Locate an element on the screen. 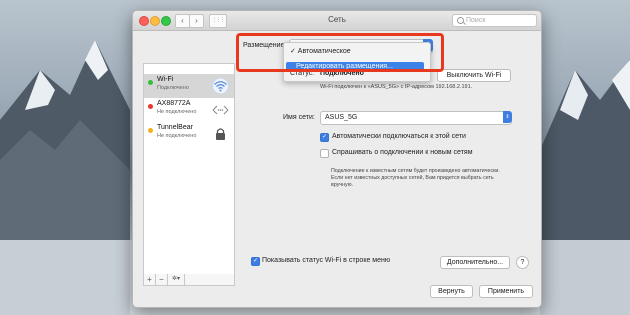  status-dot-red is located at coordinates (150, 106).